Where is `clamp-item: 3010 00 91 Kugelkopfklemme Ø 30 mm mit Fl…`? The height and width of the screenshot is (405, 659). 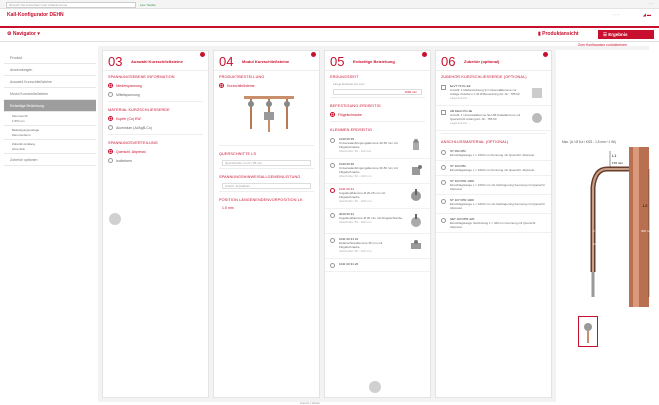
clamp-item: 3010 00 91 Kugelkopfklemme Ø 30 mm mit Fl… is located at coordinates (377, 221).